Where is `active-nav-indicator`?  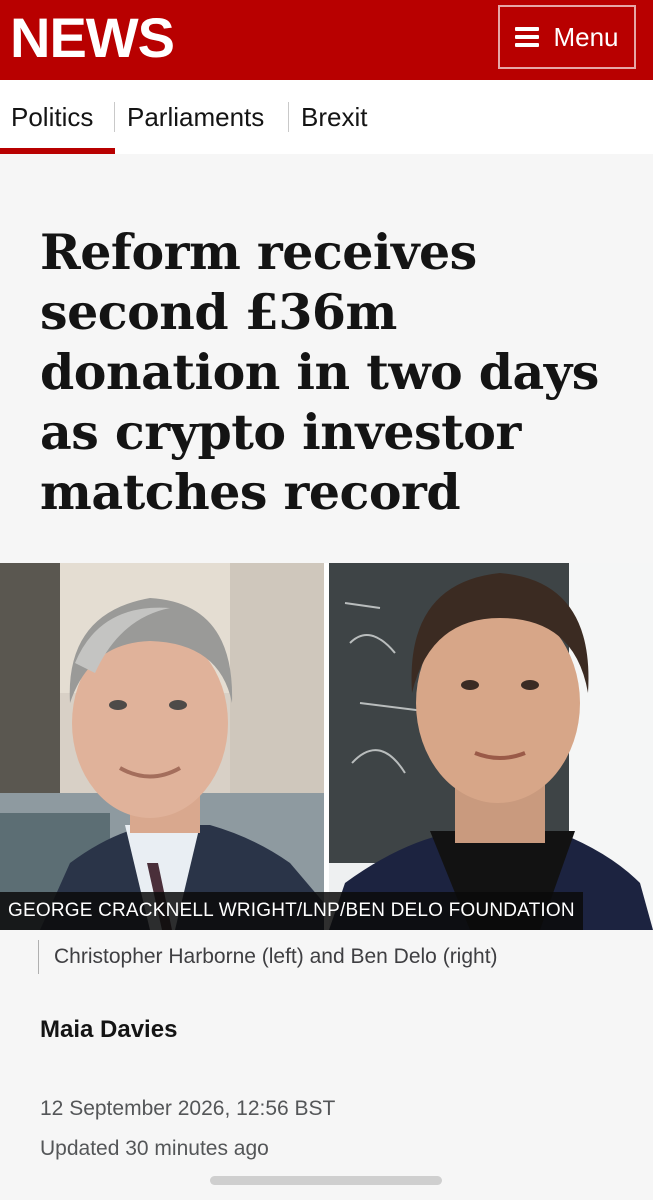 active-nav-indicator is located at coordinates (57, 151).